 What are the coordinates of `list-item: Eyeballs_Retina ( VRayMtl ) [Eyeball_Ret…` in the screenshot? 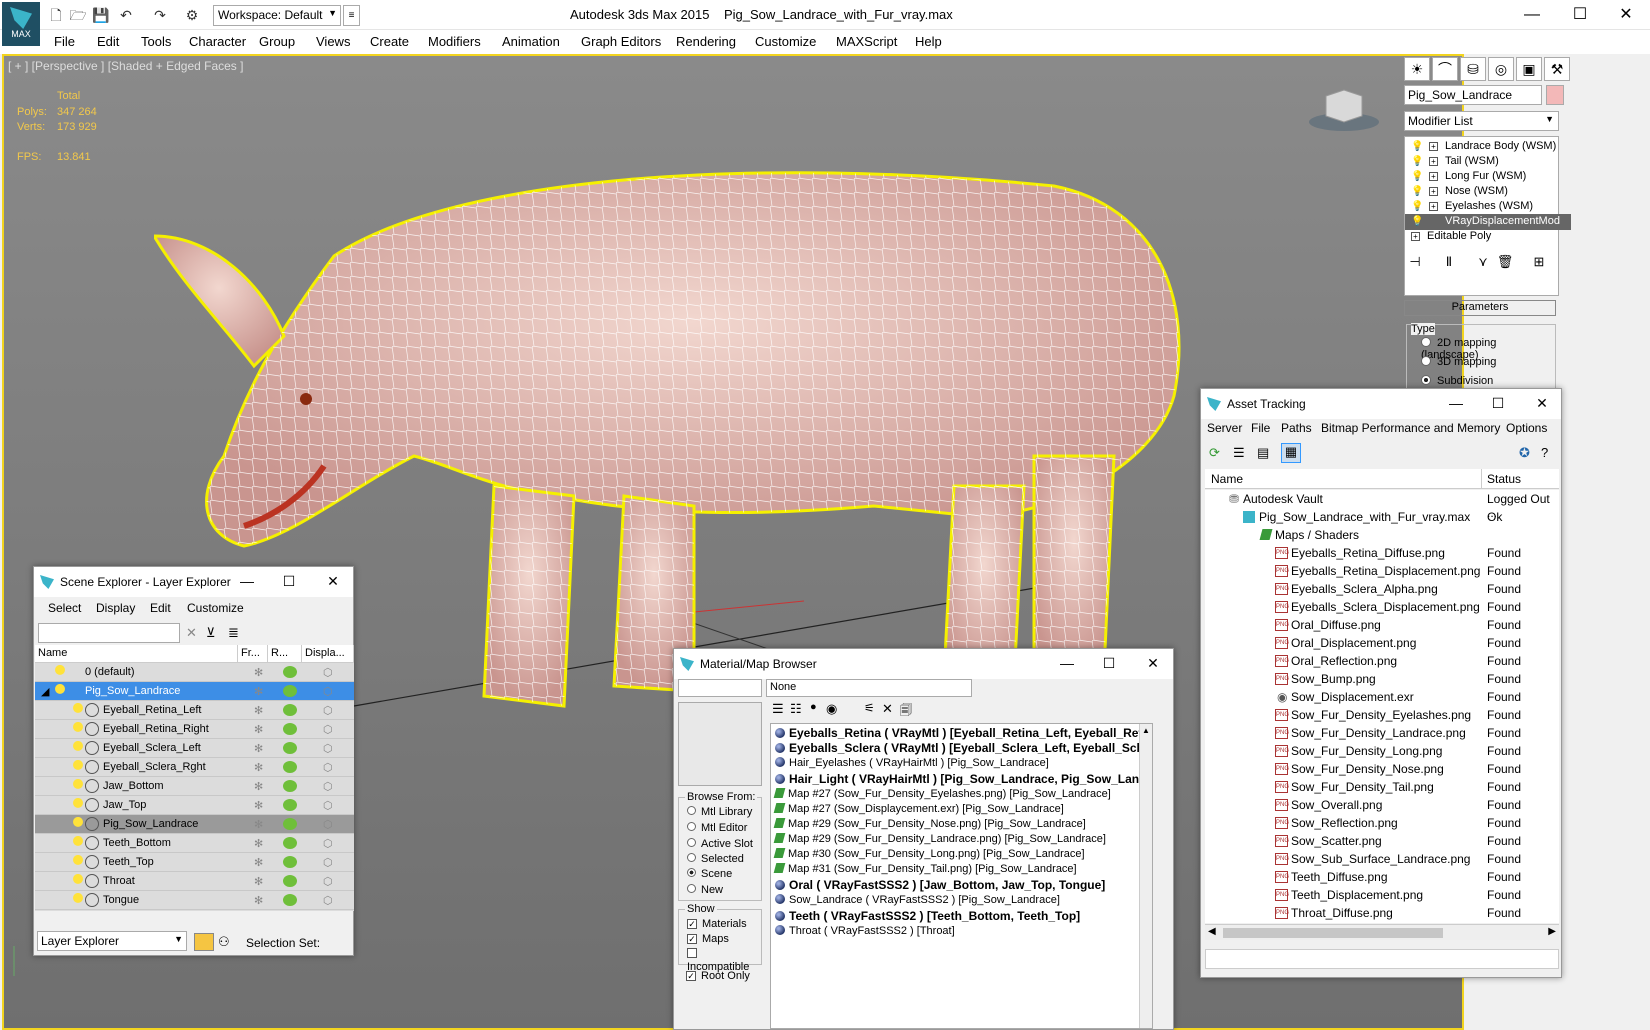 It's located at (963, 733).